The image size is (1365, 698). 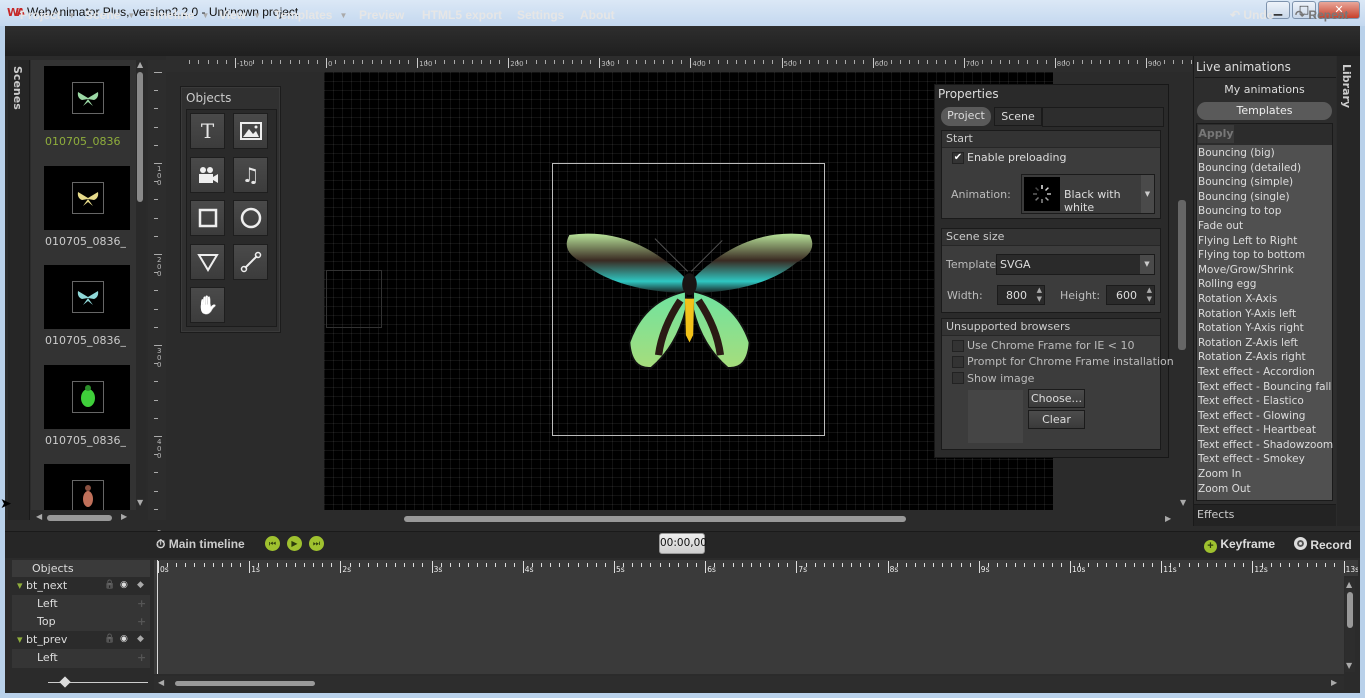 I want to click on triangle-tool-button, so click(x=207, y=262).